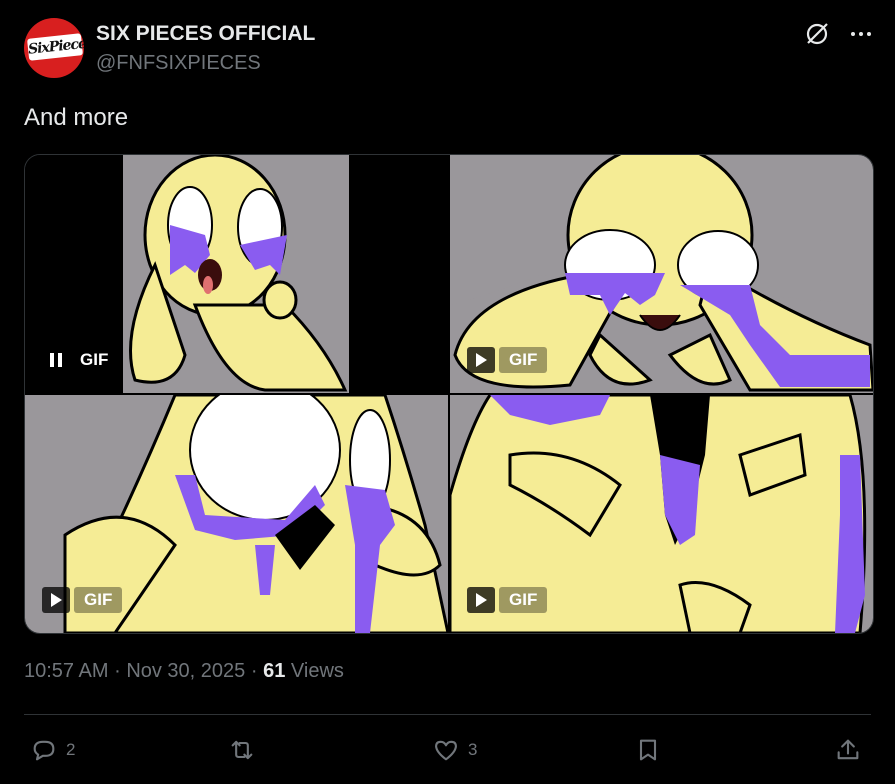 The image size is (895, 784). Describe the element at coordinates (71, 749) in the screenshot. I see `reply-count: 2` at that location.